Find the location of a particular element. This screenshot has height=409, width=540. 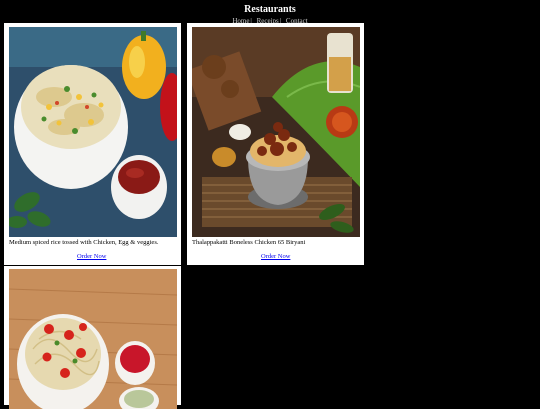

restaurant-card is located at coordinates (92, 337).